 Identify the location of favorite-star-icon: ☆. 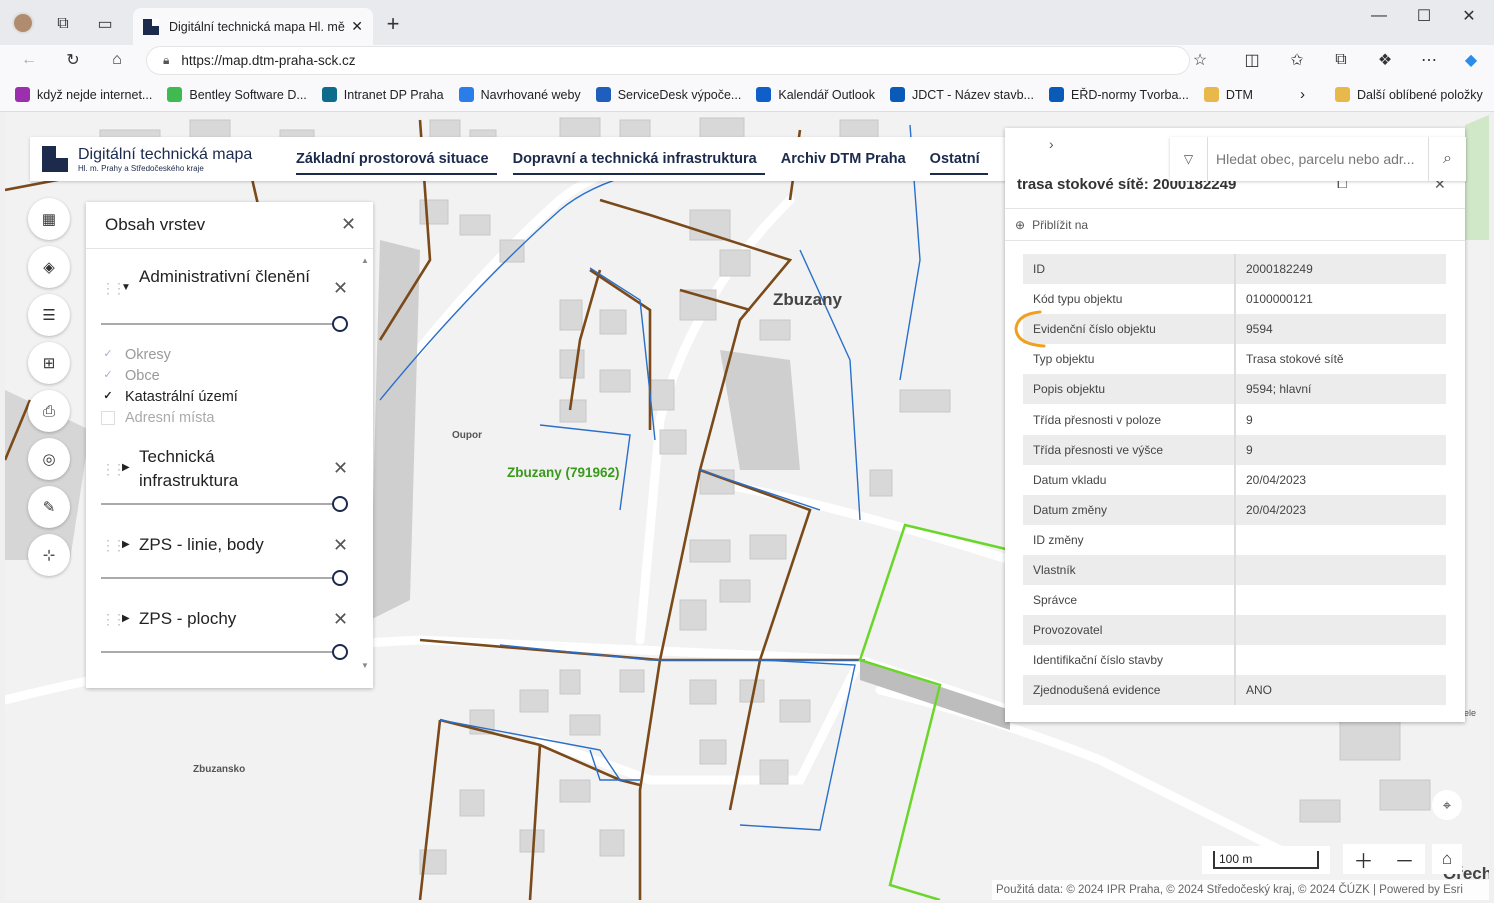
(1200, 60).